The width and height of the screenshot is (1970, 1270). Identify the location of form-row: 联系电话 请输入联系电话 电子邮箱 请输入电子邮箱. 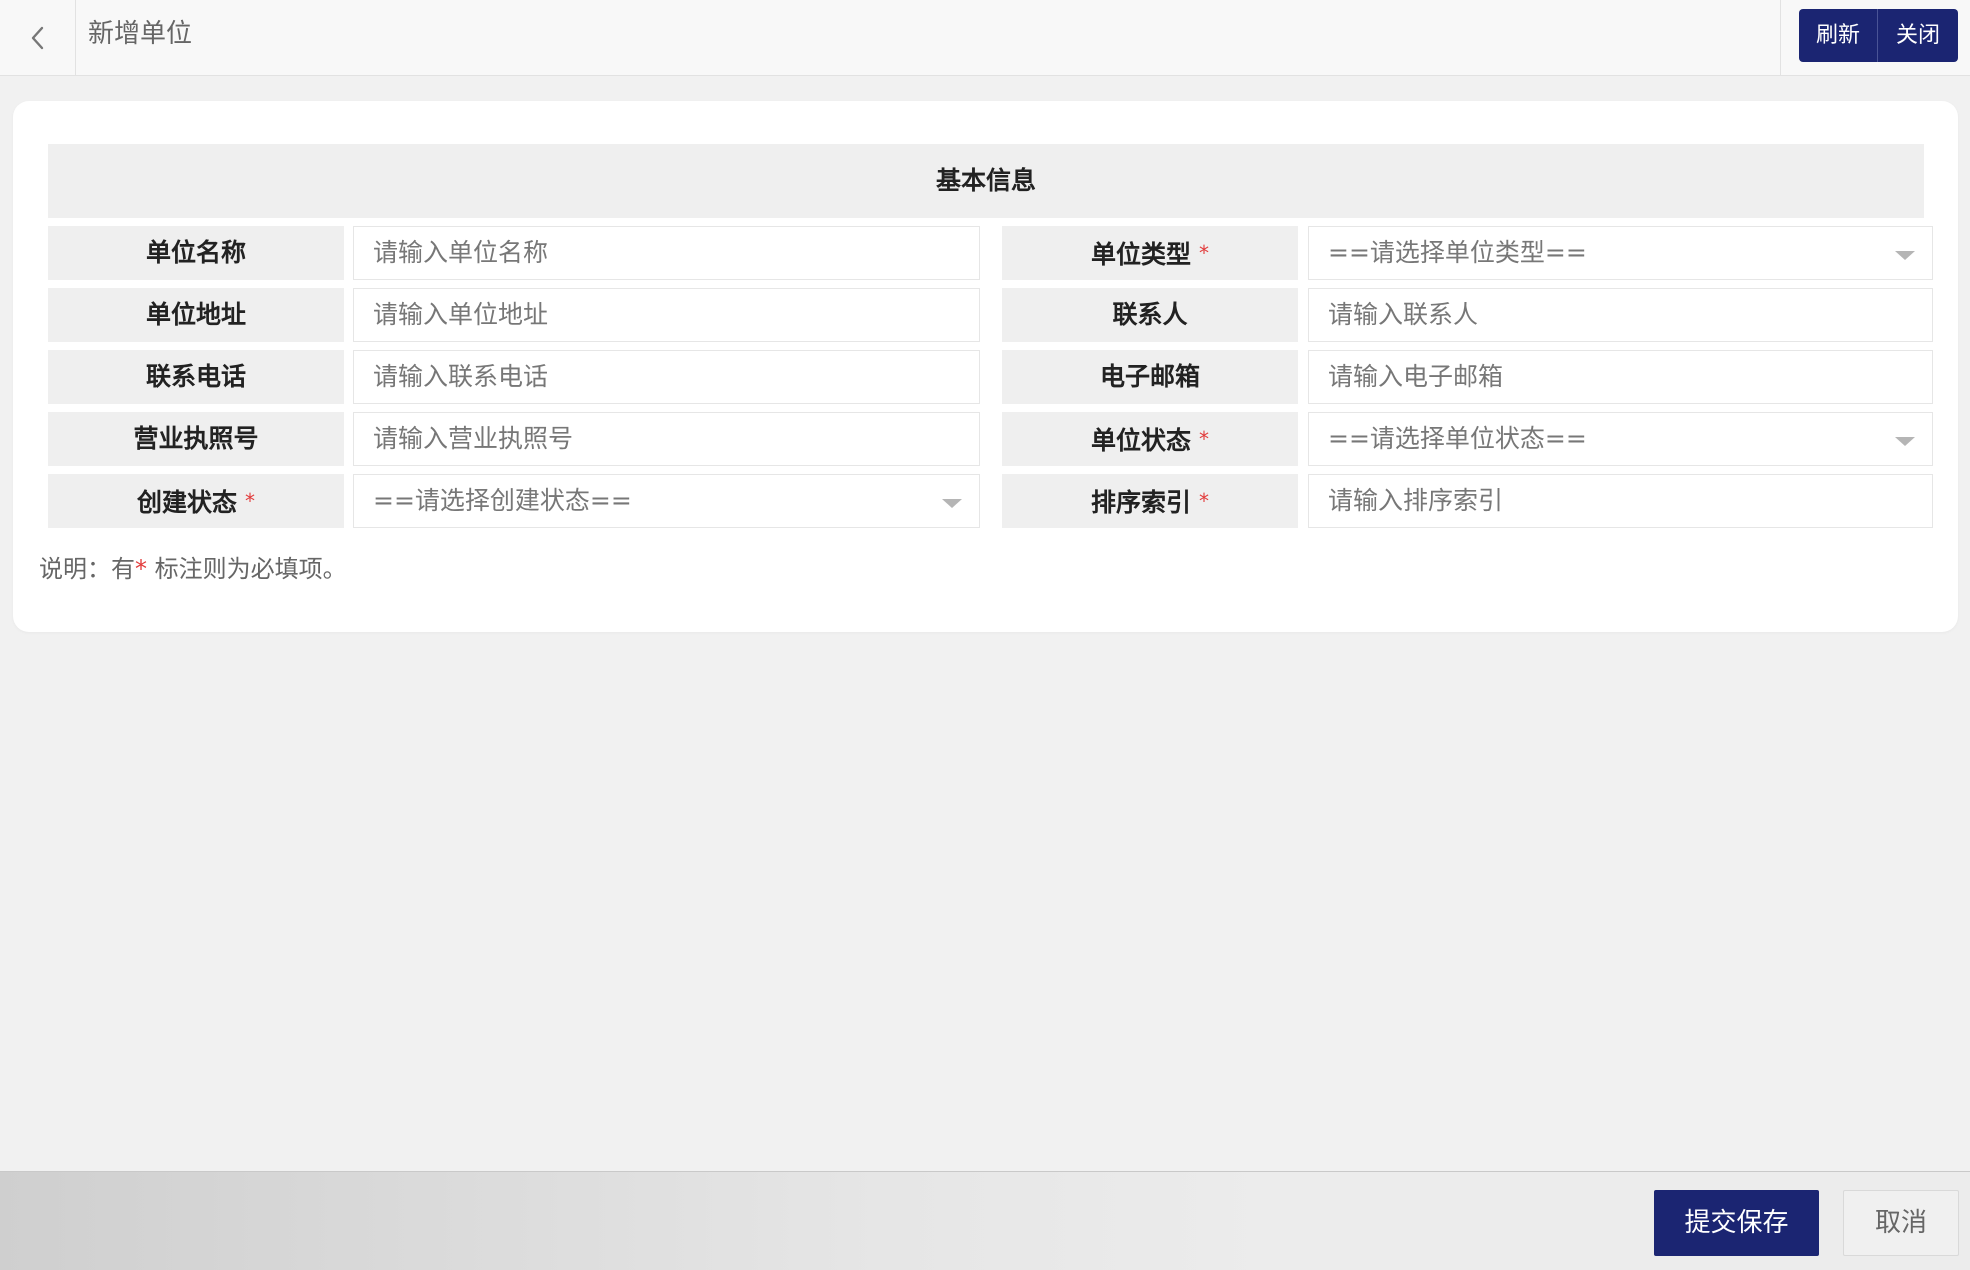
(990, 377).